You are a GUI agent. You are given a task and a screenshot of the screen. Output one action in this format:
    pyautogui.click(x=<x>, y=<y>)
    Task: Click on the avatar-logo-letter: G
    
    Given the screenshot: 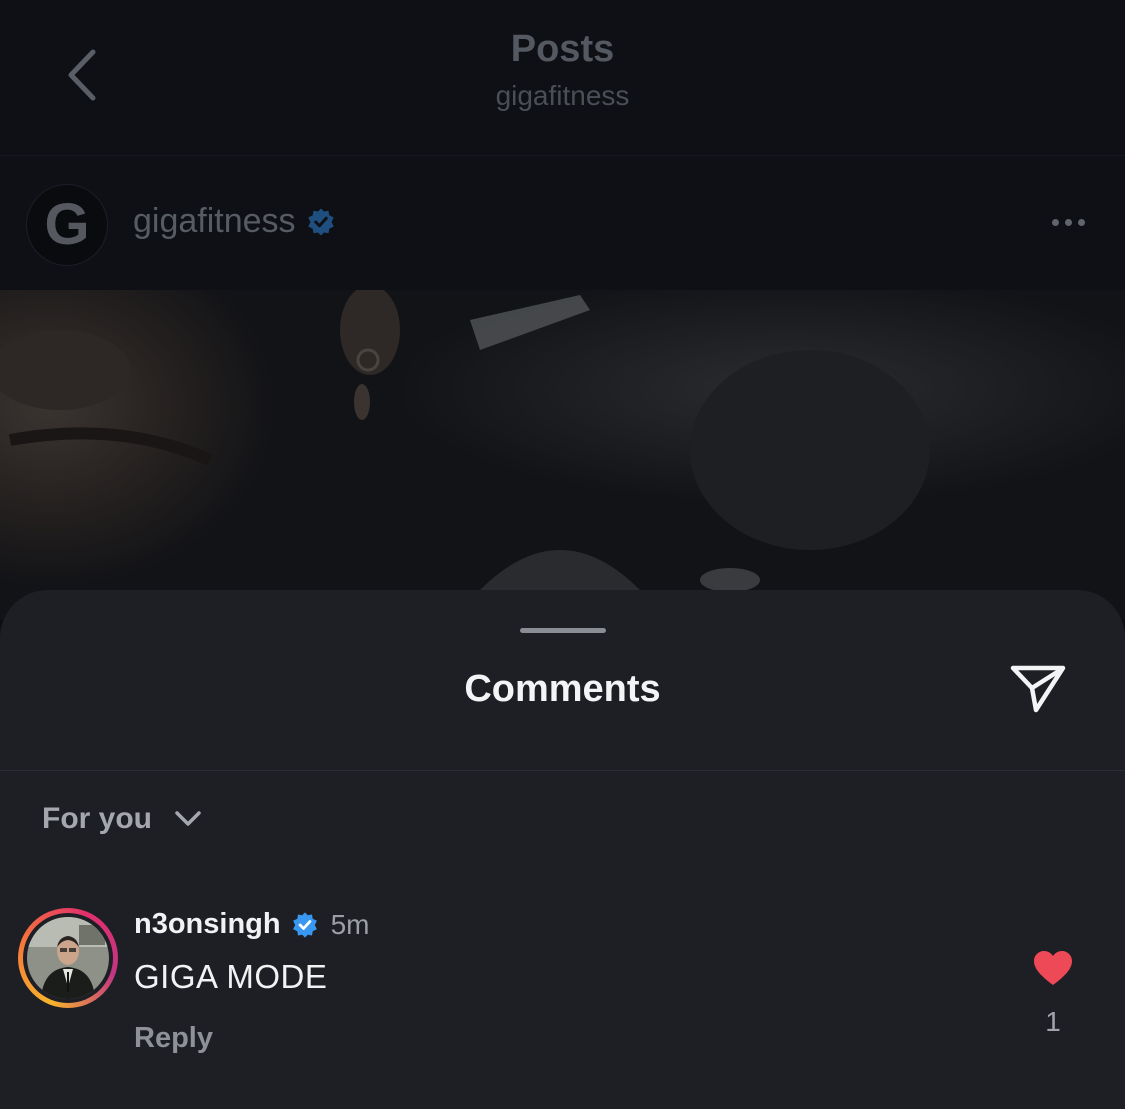 What is the action you would take?
    pyautogui.click(x=67, y=224)
    